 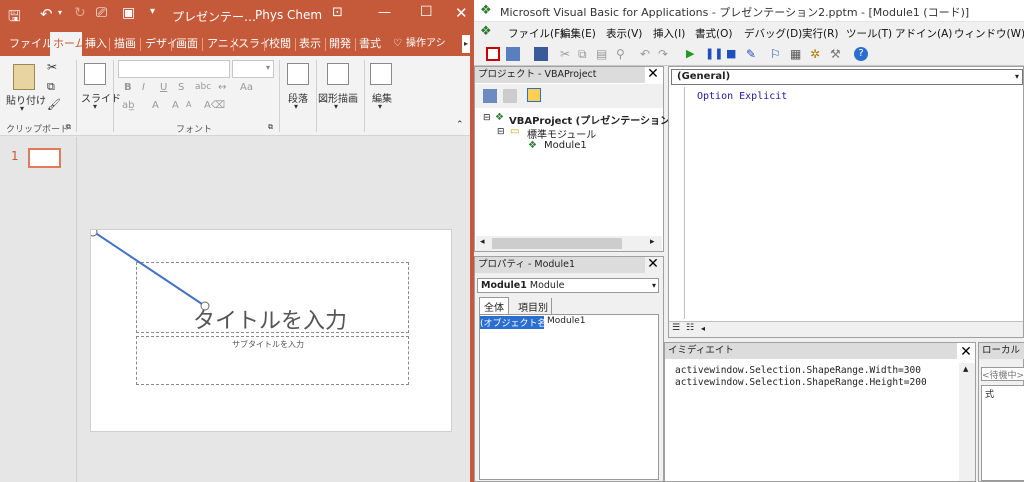 I want to click on view-host-app-icon, so click(x=493, y=54).